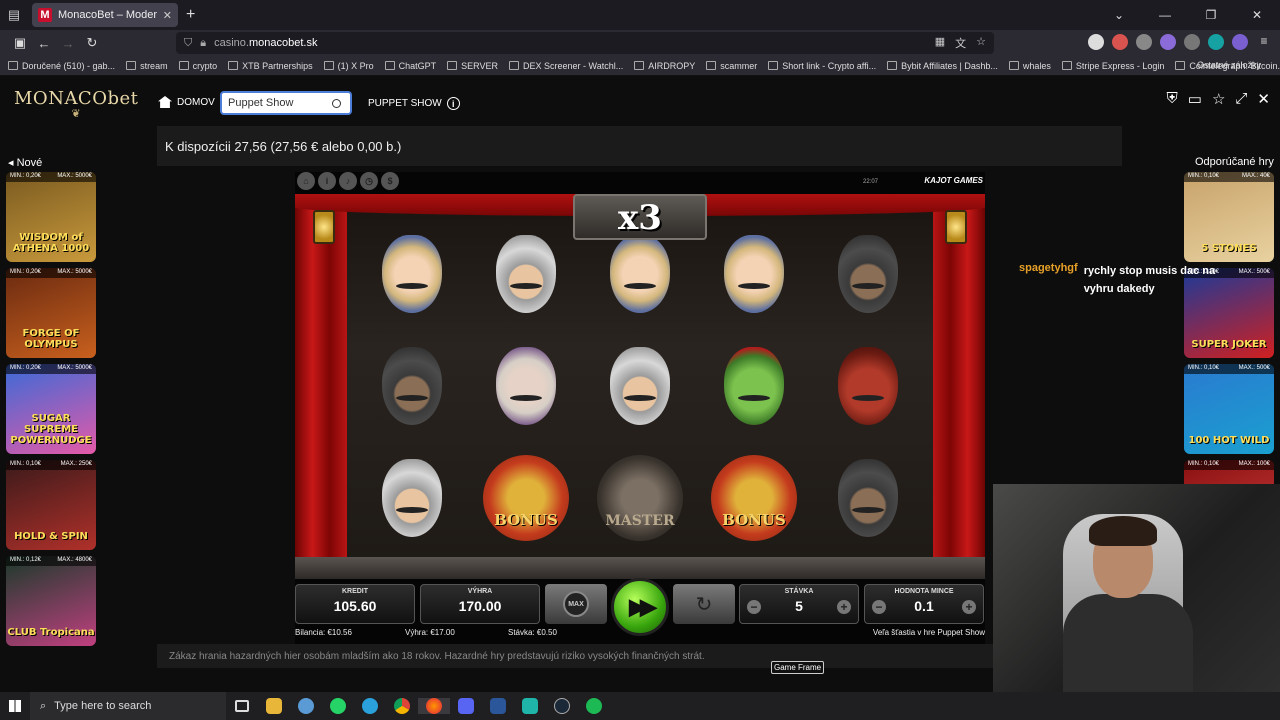 The width and height of the screenshot is (1280, 720). I want to click on current-game-link: PUPPET SHOW i, so click(414, 103).